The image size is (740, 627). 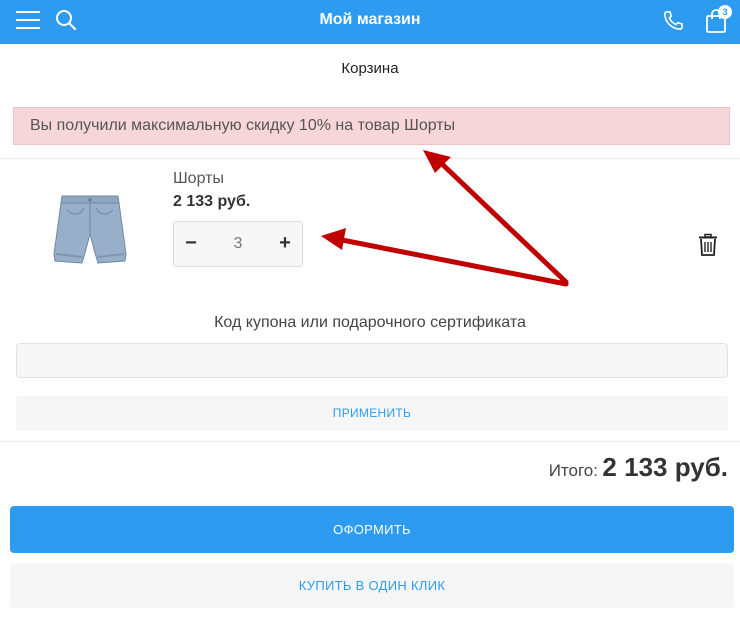 What do you see at coordinates (191, 244) in the screenshot?
I see `decrease-quantity-button: −` at bounding box center [191, 244].